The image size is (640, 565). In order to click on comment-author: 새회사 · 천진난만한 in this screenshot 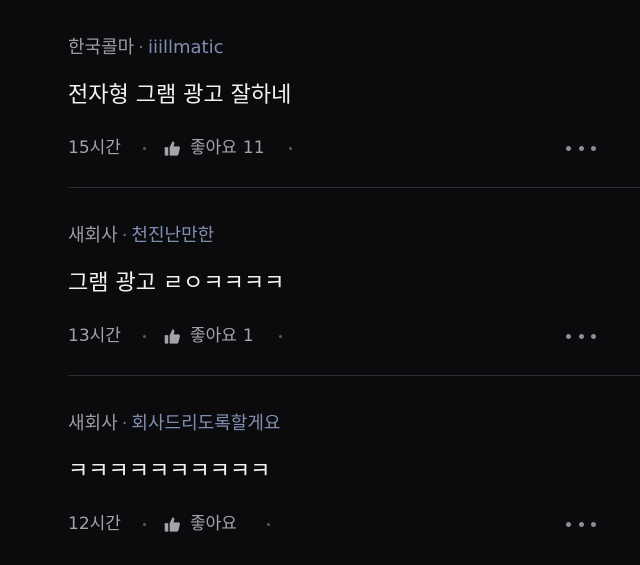, I will do `click(141, 236)`.